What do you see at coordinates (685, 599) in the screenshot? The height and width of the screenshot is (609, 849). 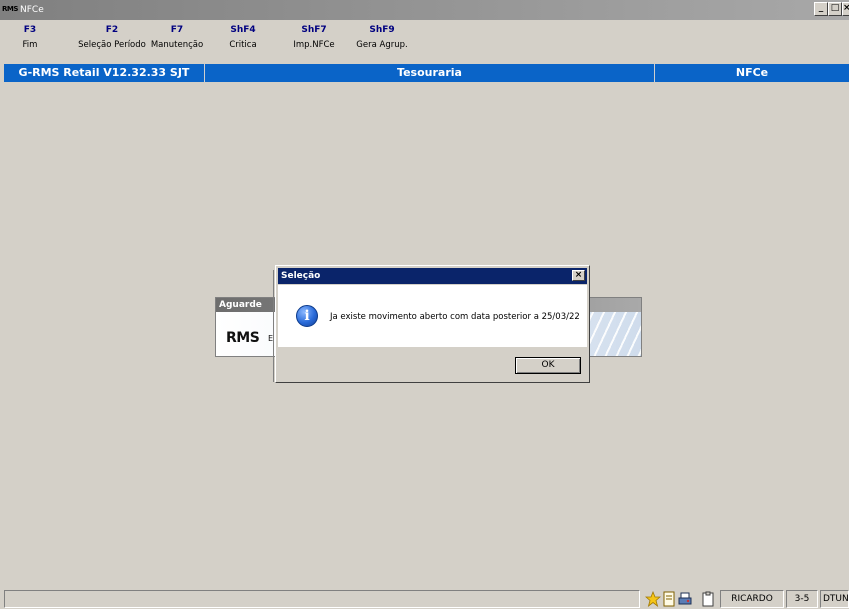 I see `printer-user-icon` at bounding box center [685, 599].